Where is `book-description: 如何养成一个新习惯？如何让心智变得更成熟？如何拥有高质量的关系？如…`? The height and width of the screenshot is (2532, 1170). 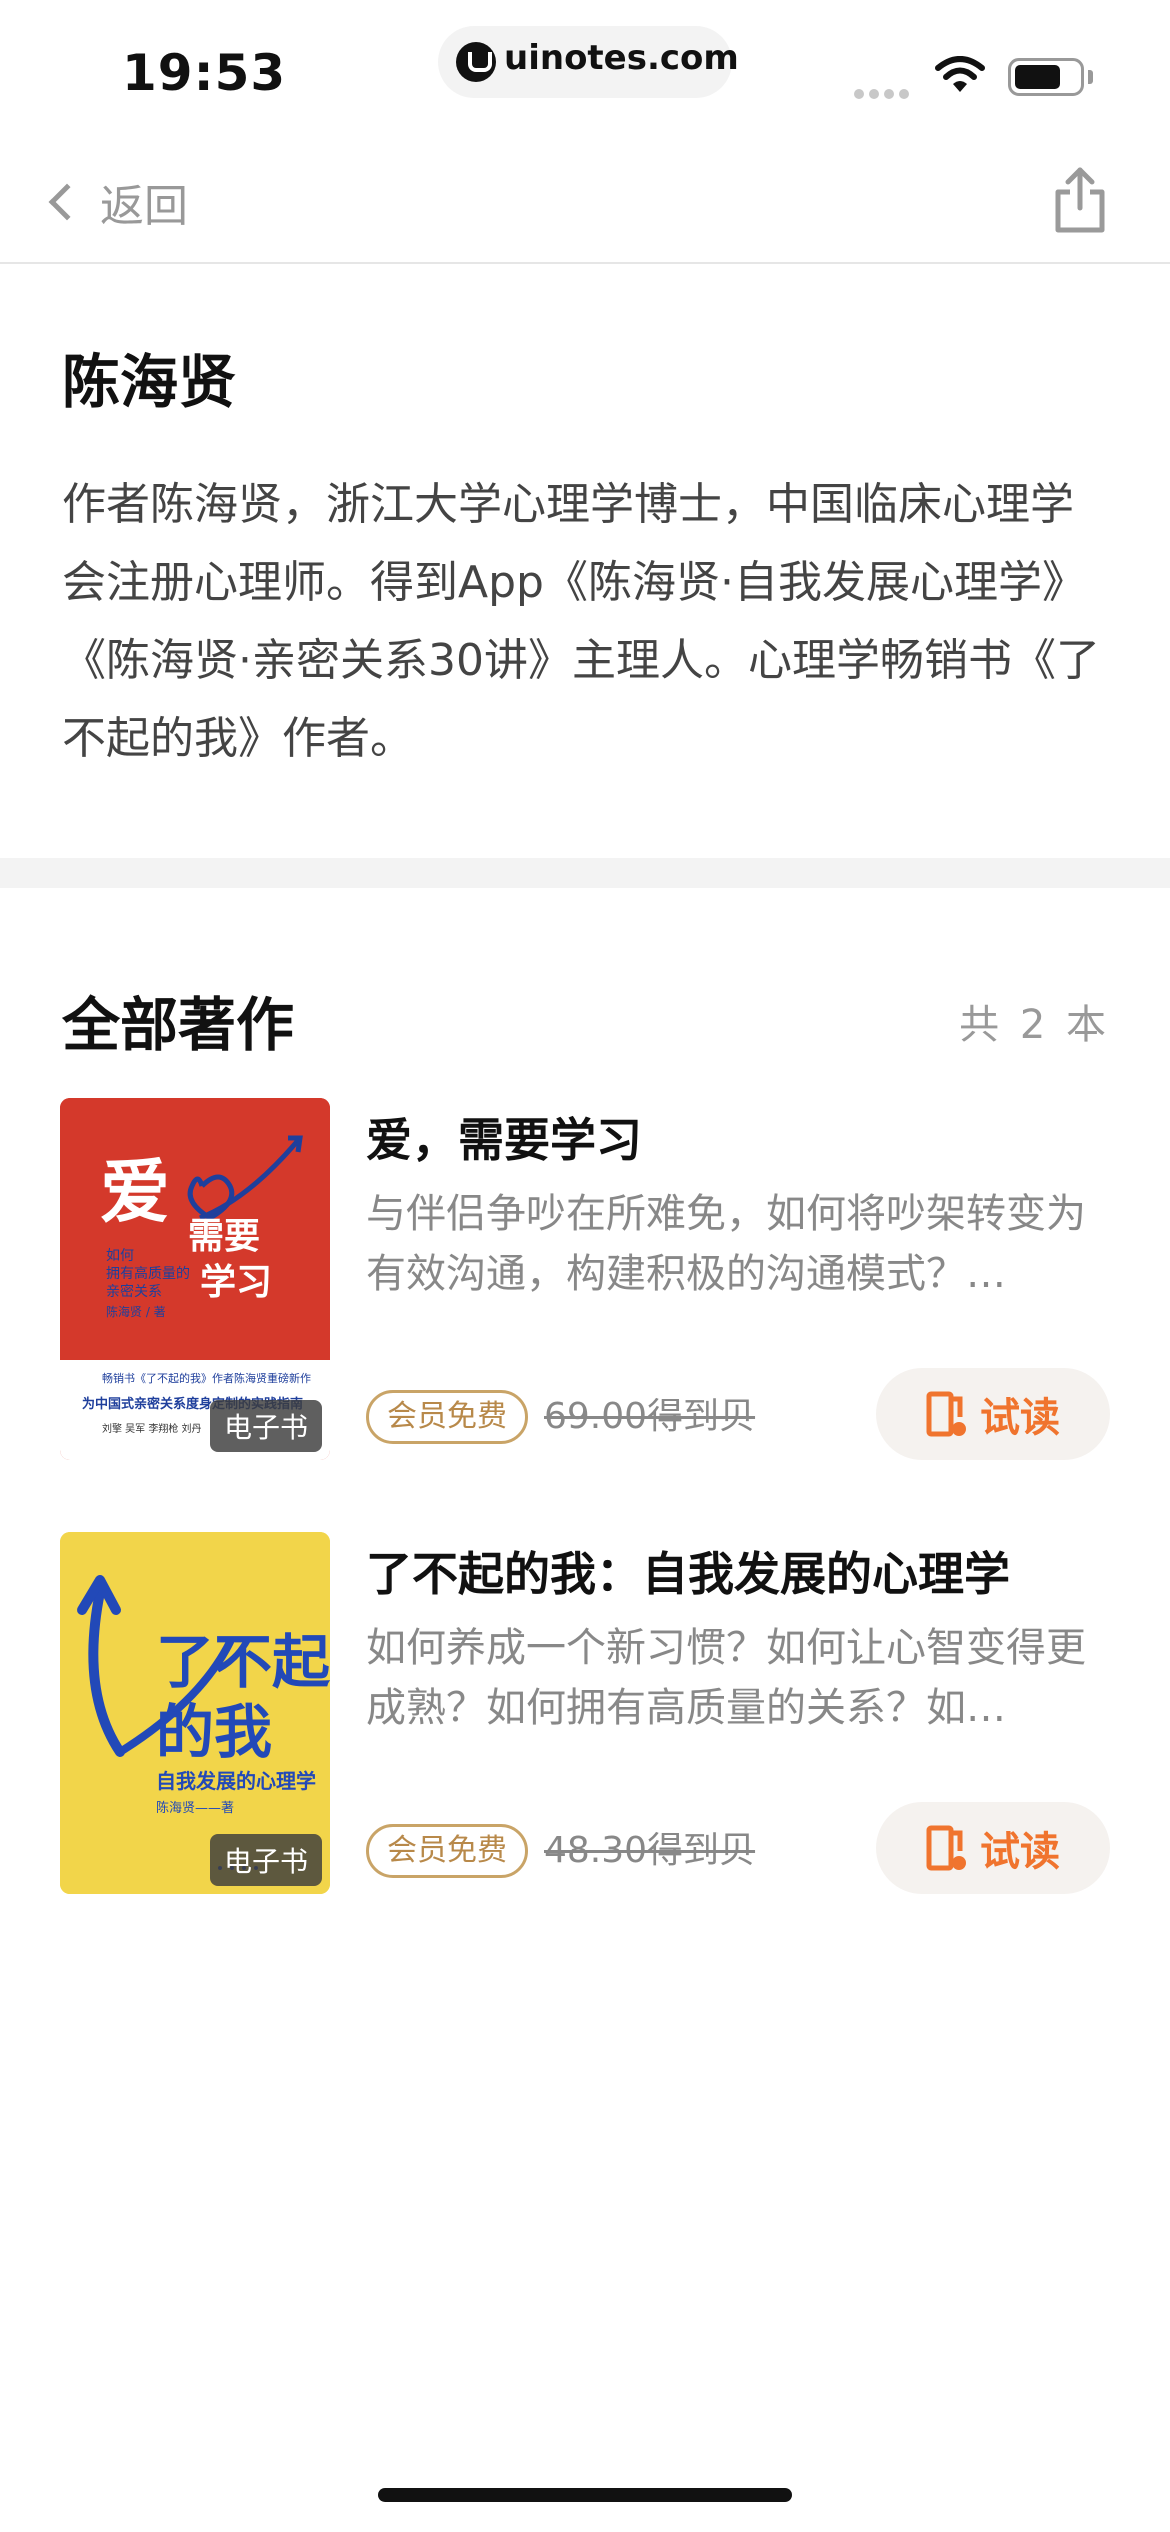 book-description: 如何养成一个新习惯？如何让心智变得更成熟？如何拥有高质量的关系？如… is located at coordinates (726, 1678).